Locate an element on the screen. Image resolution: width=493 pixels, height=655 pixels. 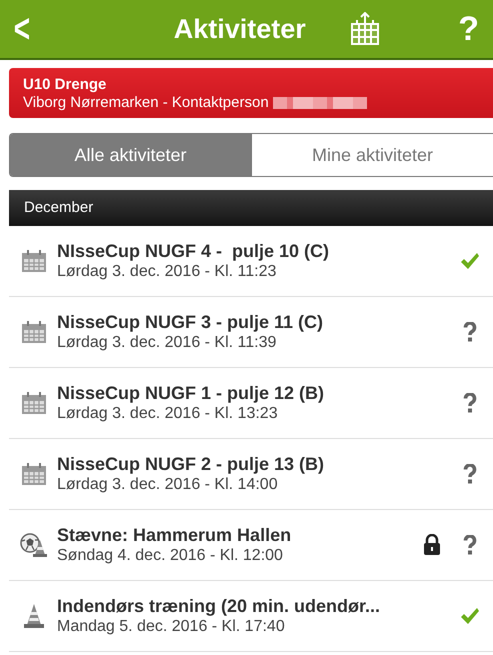
activity-title: Stævne: Hammerum Hallen is located at coordinates (174, 535).